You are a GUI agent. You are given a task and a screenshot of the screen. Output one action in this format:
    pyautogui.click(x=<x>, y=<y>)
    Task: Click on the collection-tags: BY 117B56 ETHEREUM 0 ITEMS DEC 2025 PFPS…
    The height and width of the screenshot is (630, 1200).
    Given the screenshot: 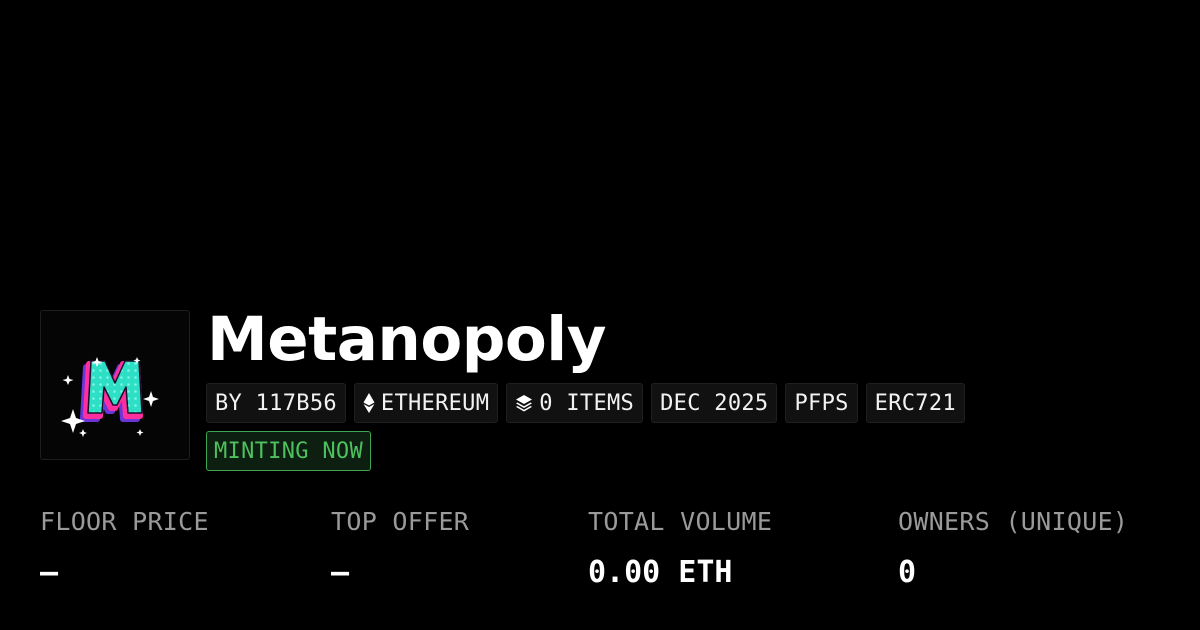 What is the action you would take?
    pyautogui.click(x=585, y=403)
    